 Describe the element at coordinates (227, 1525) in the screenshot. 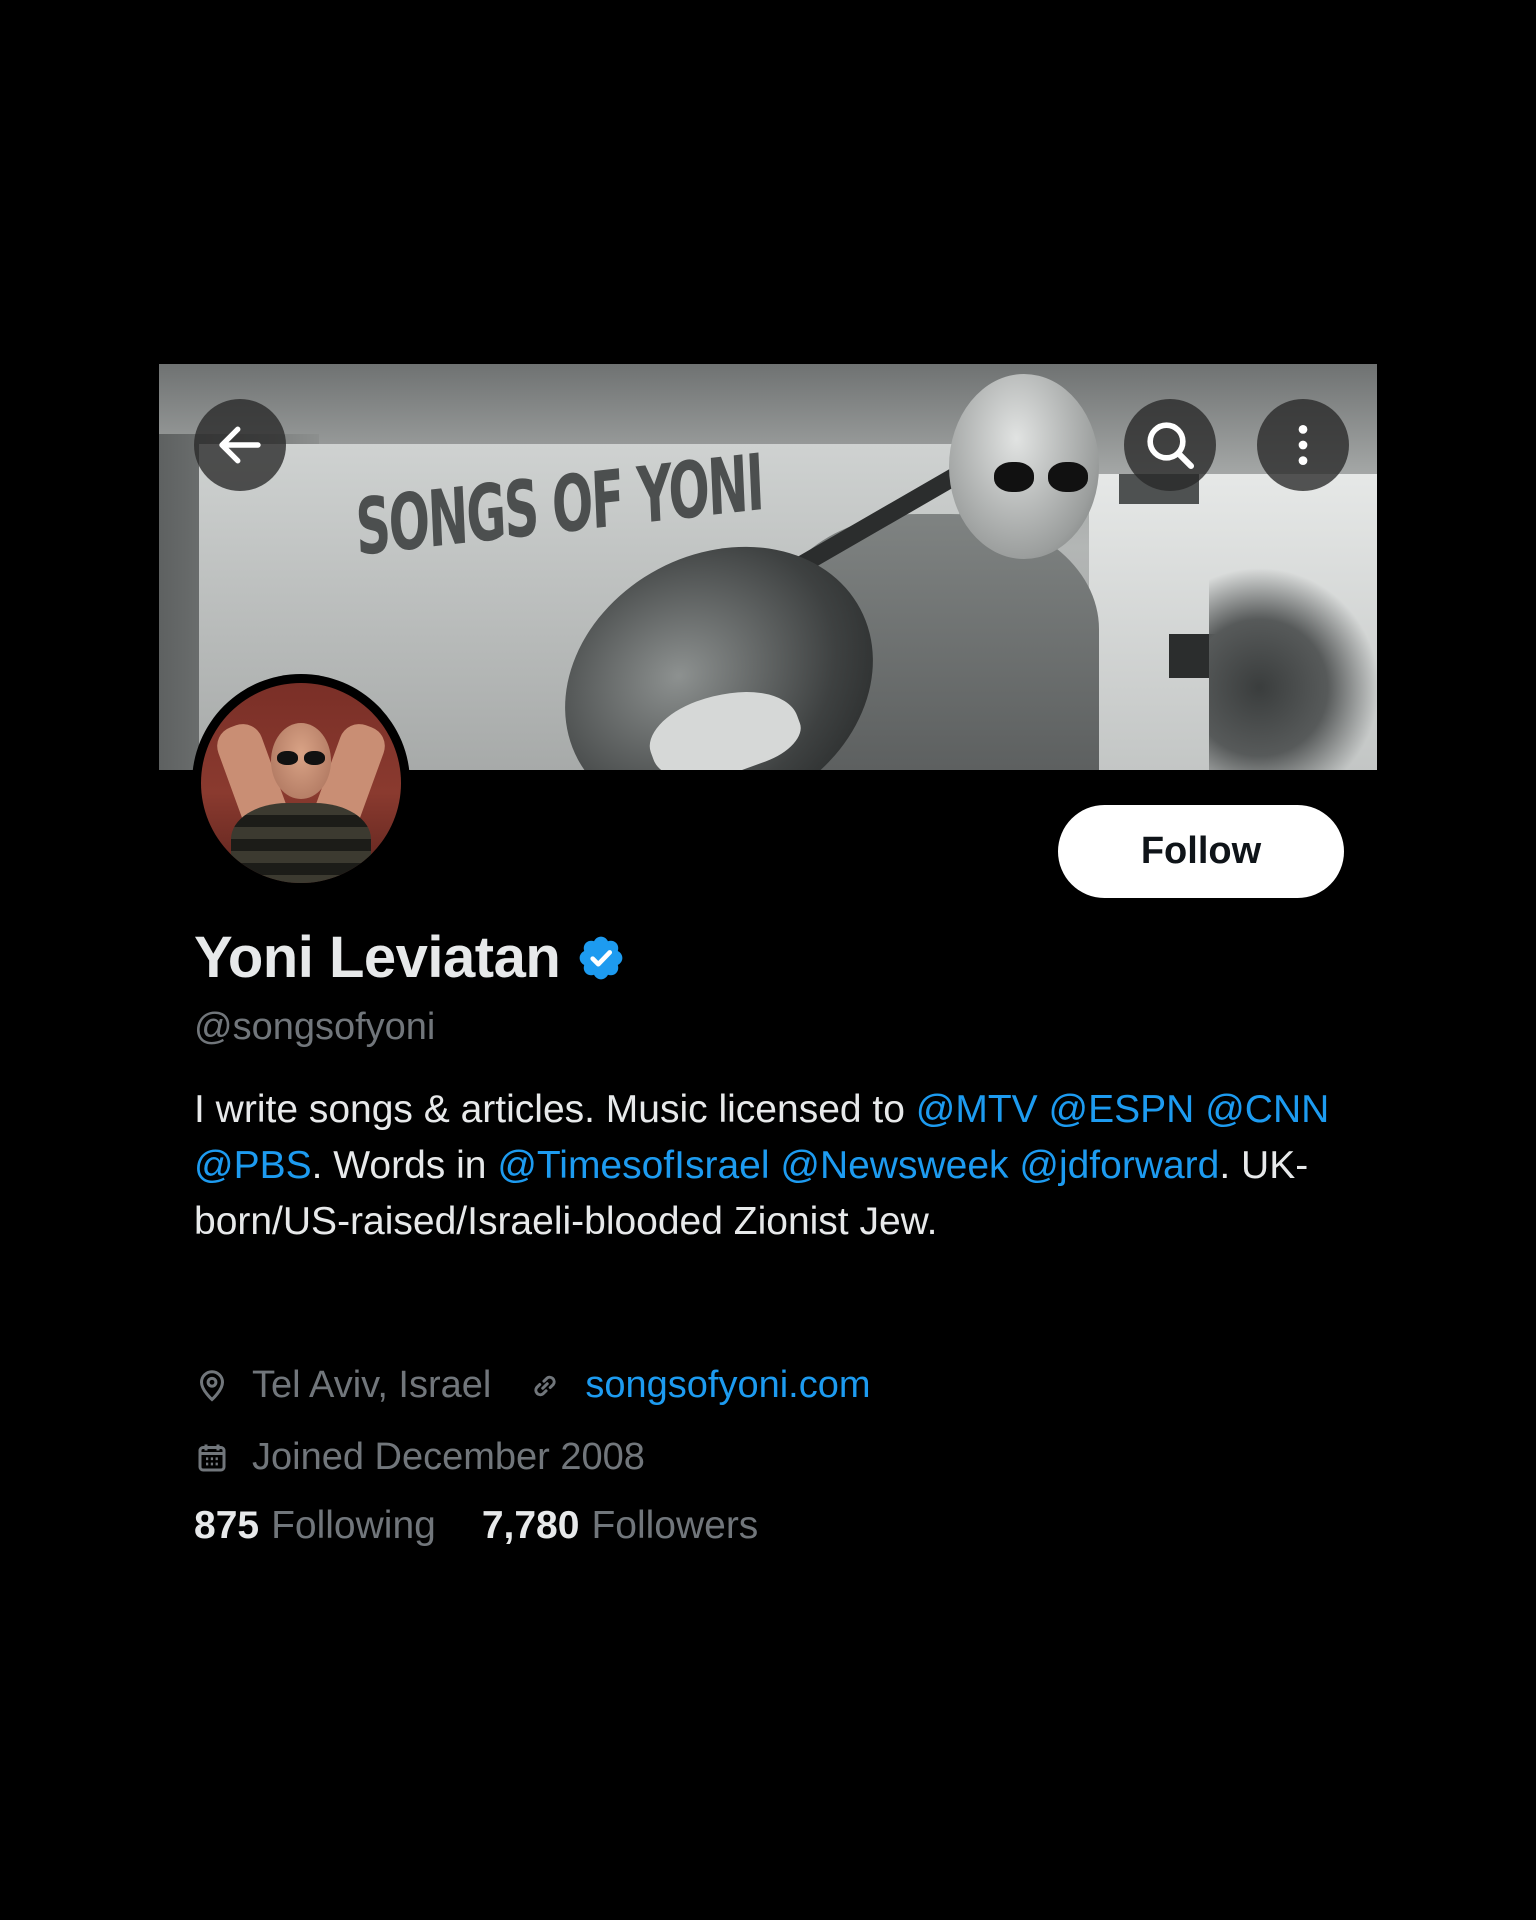

I see `following-count: 875` at that location.